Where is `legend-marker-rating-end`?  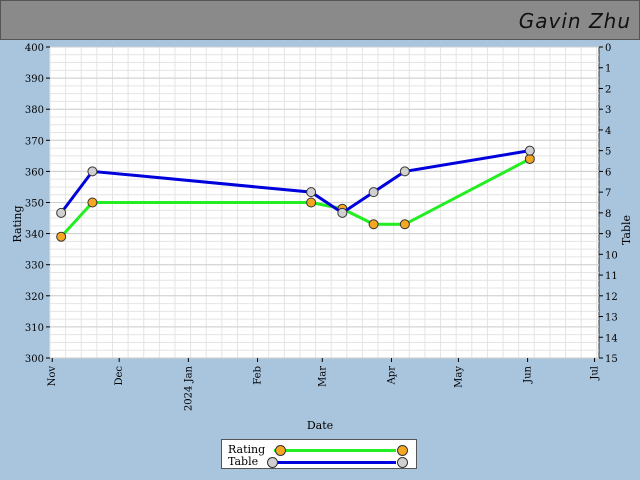 legend-marker-rating-end is located at coordinates (402, 450).